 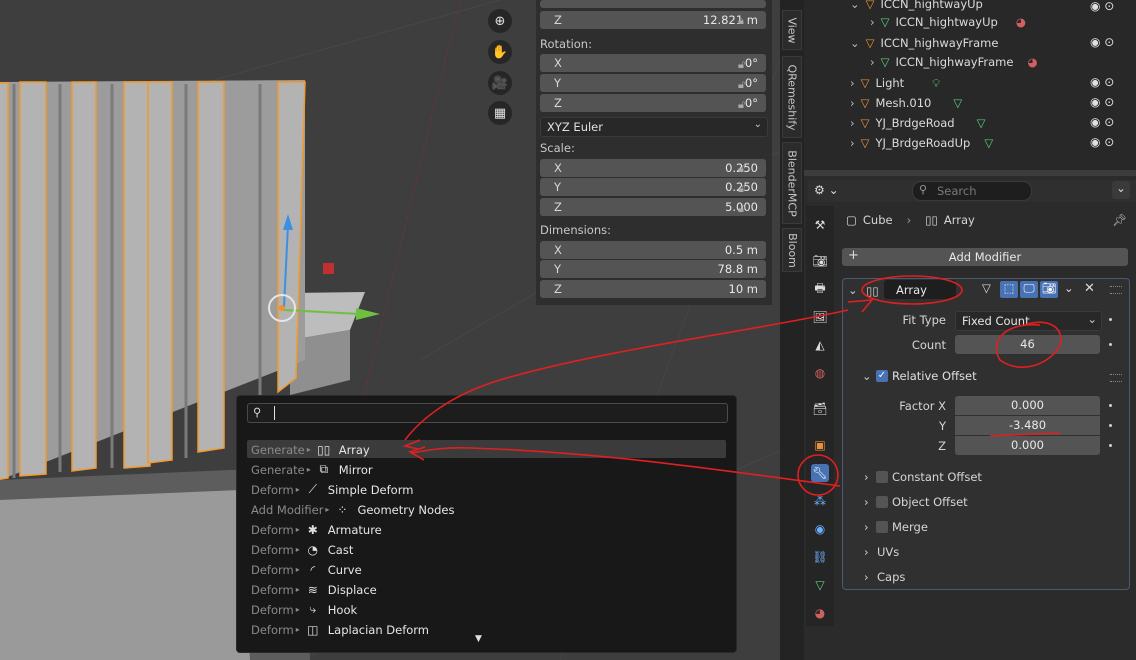 I want to click on caps-panel: Caps, so click(x=891, y=577).